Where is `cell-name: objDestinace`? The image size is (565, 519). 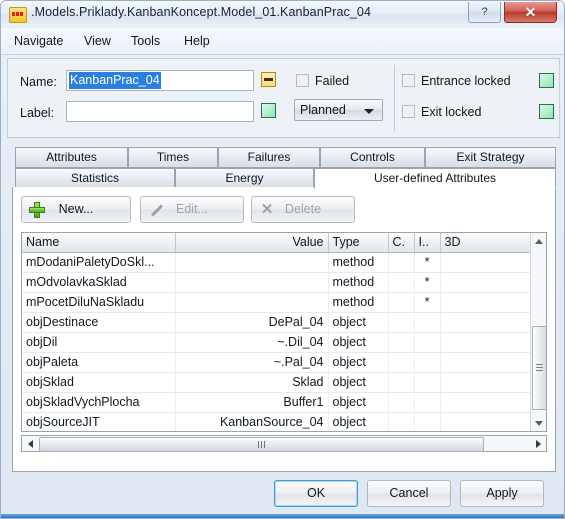
cell-name: objDestinace is located at coordinates (99, 322).